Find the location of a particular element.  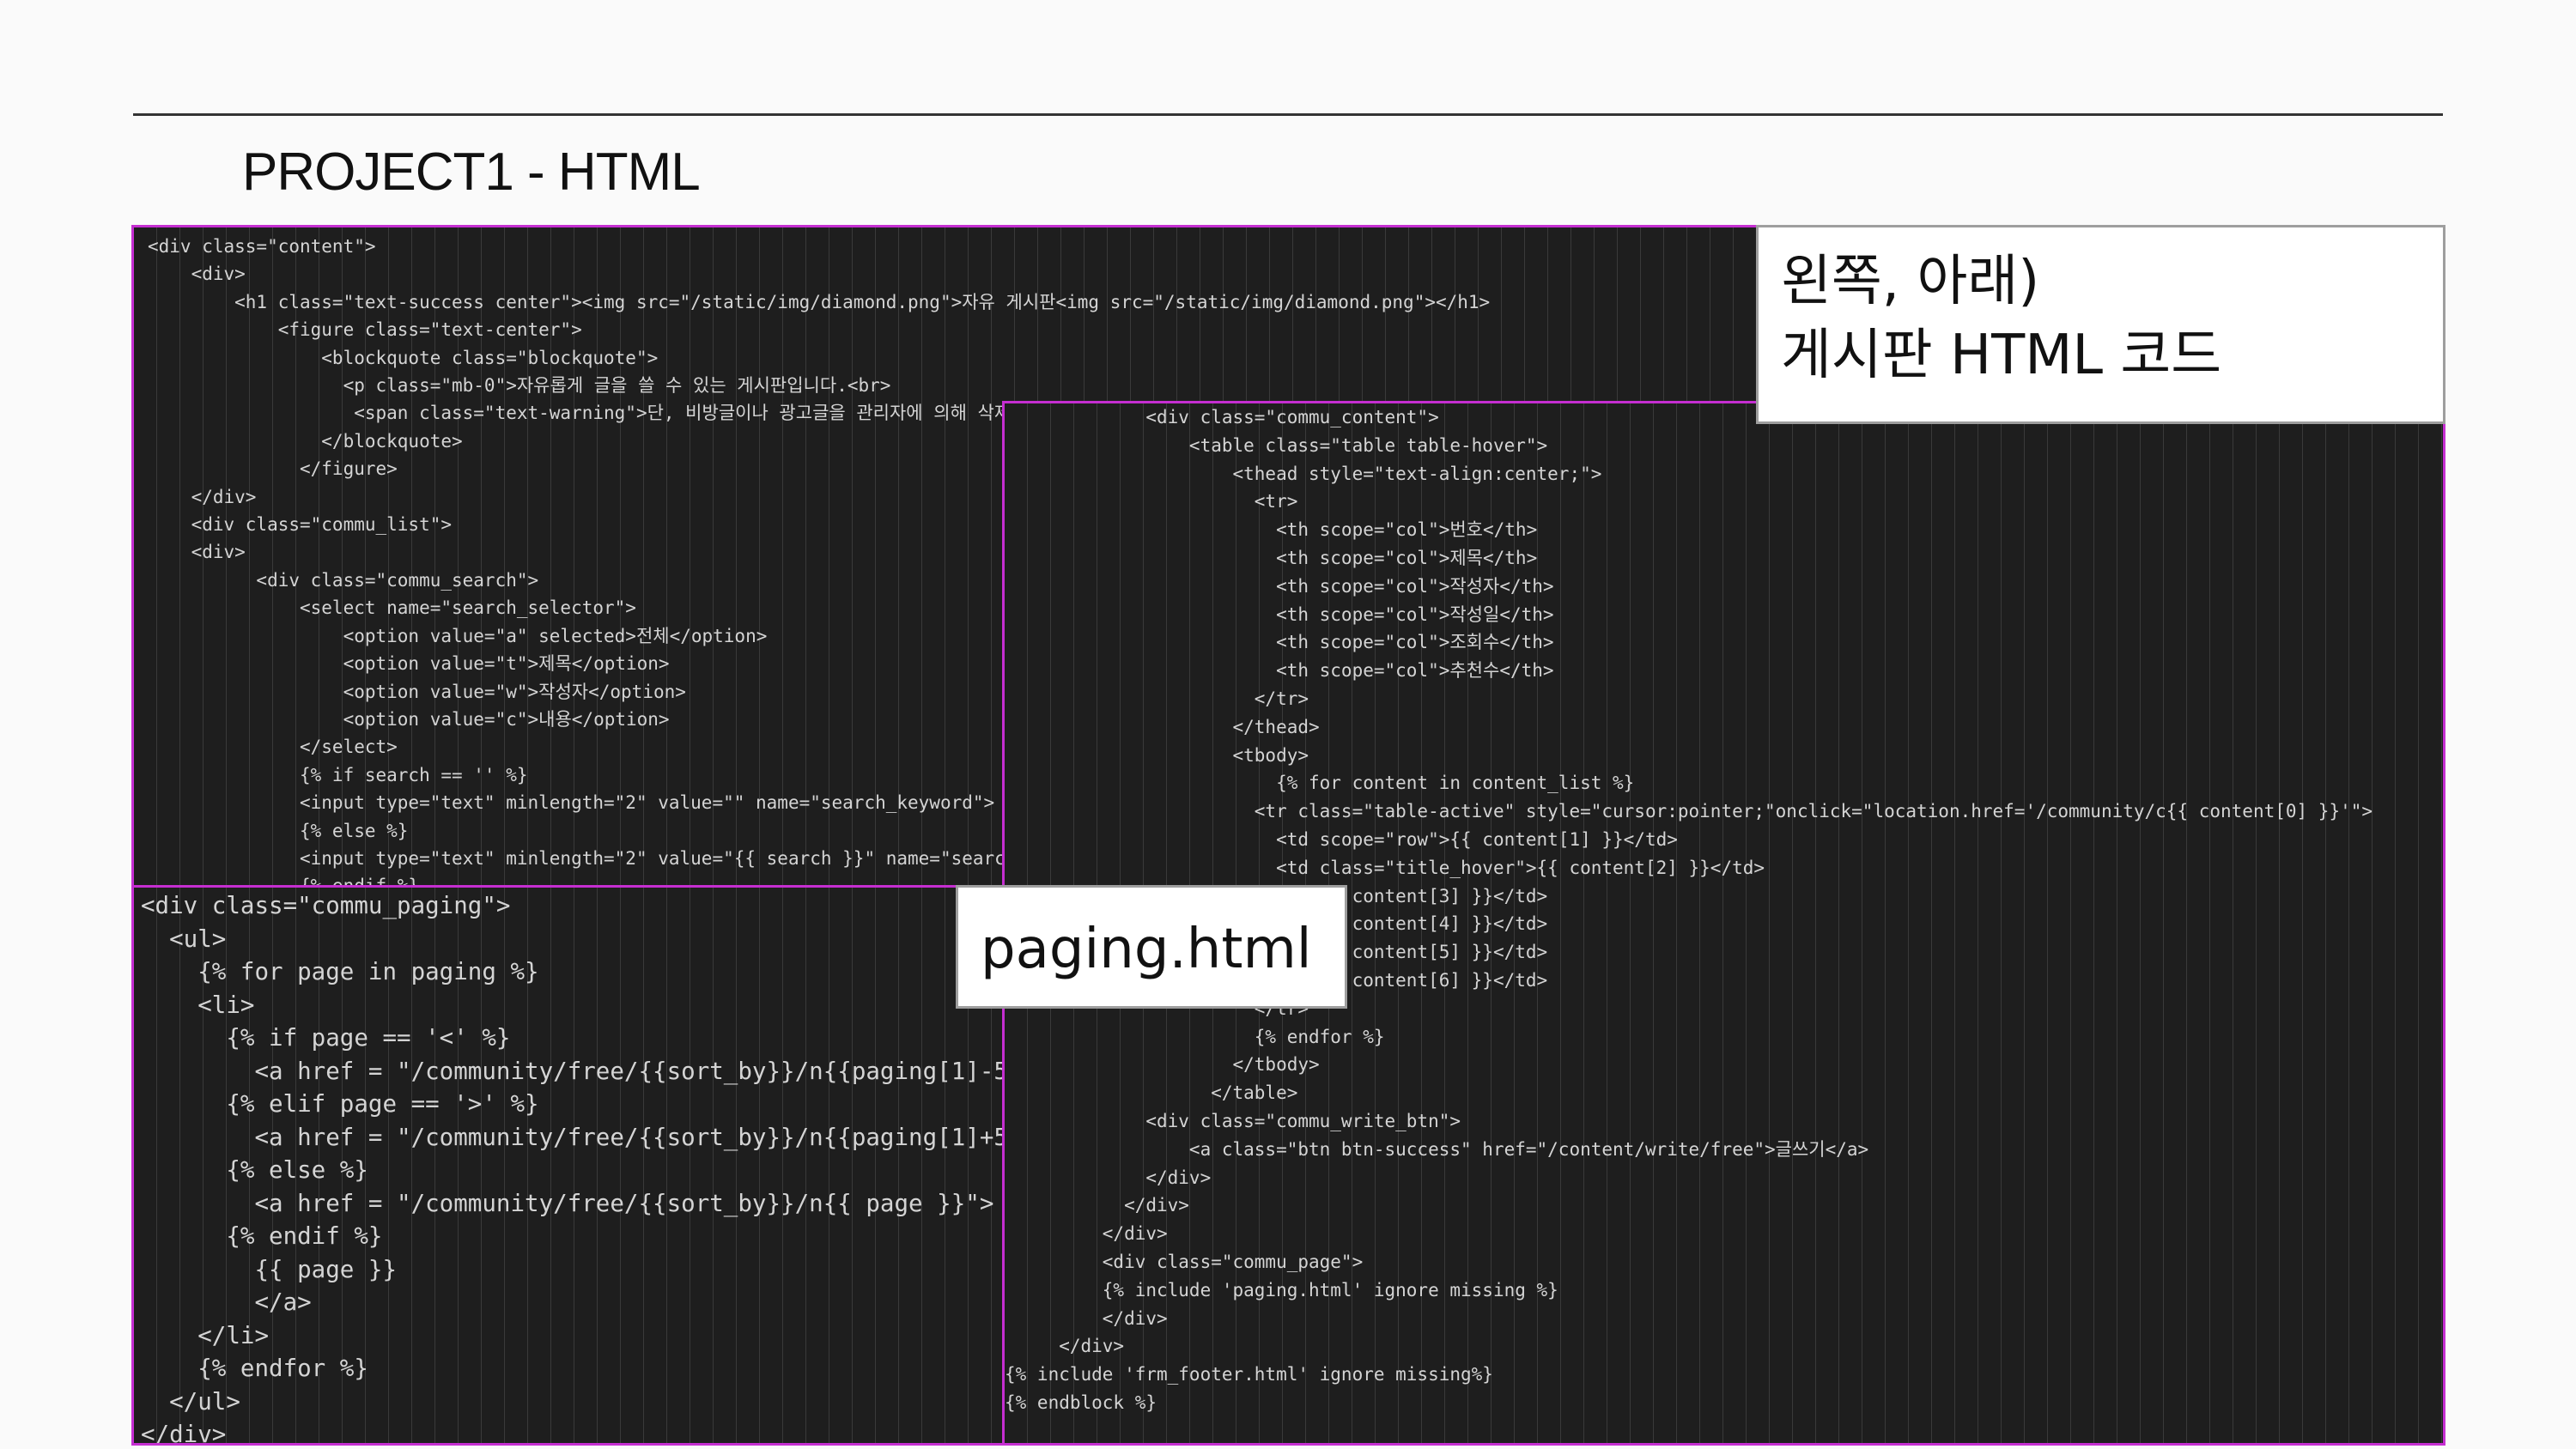

code-line: {% if page == '<' %} is located at coordinates (326, 1038).